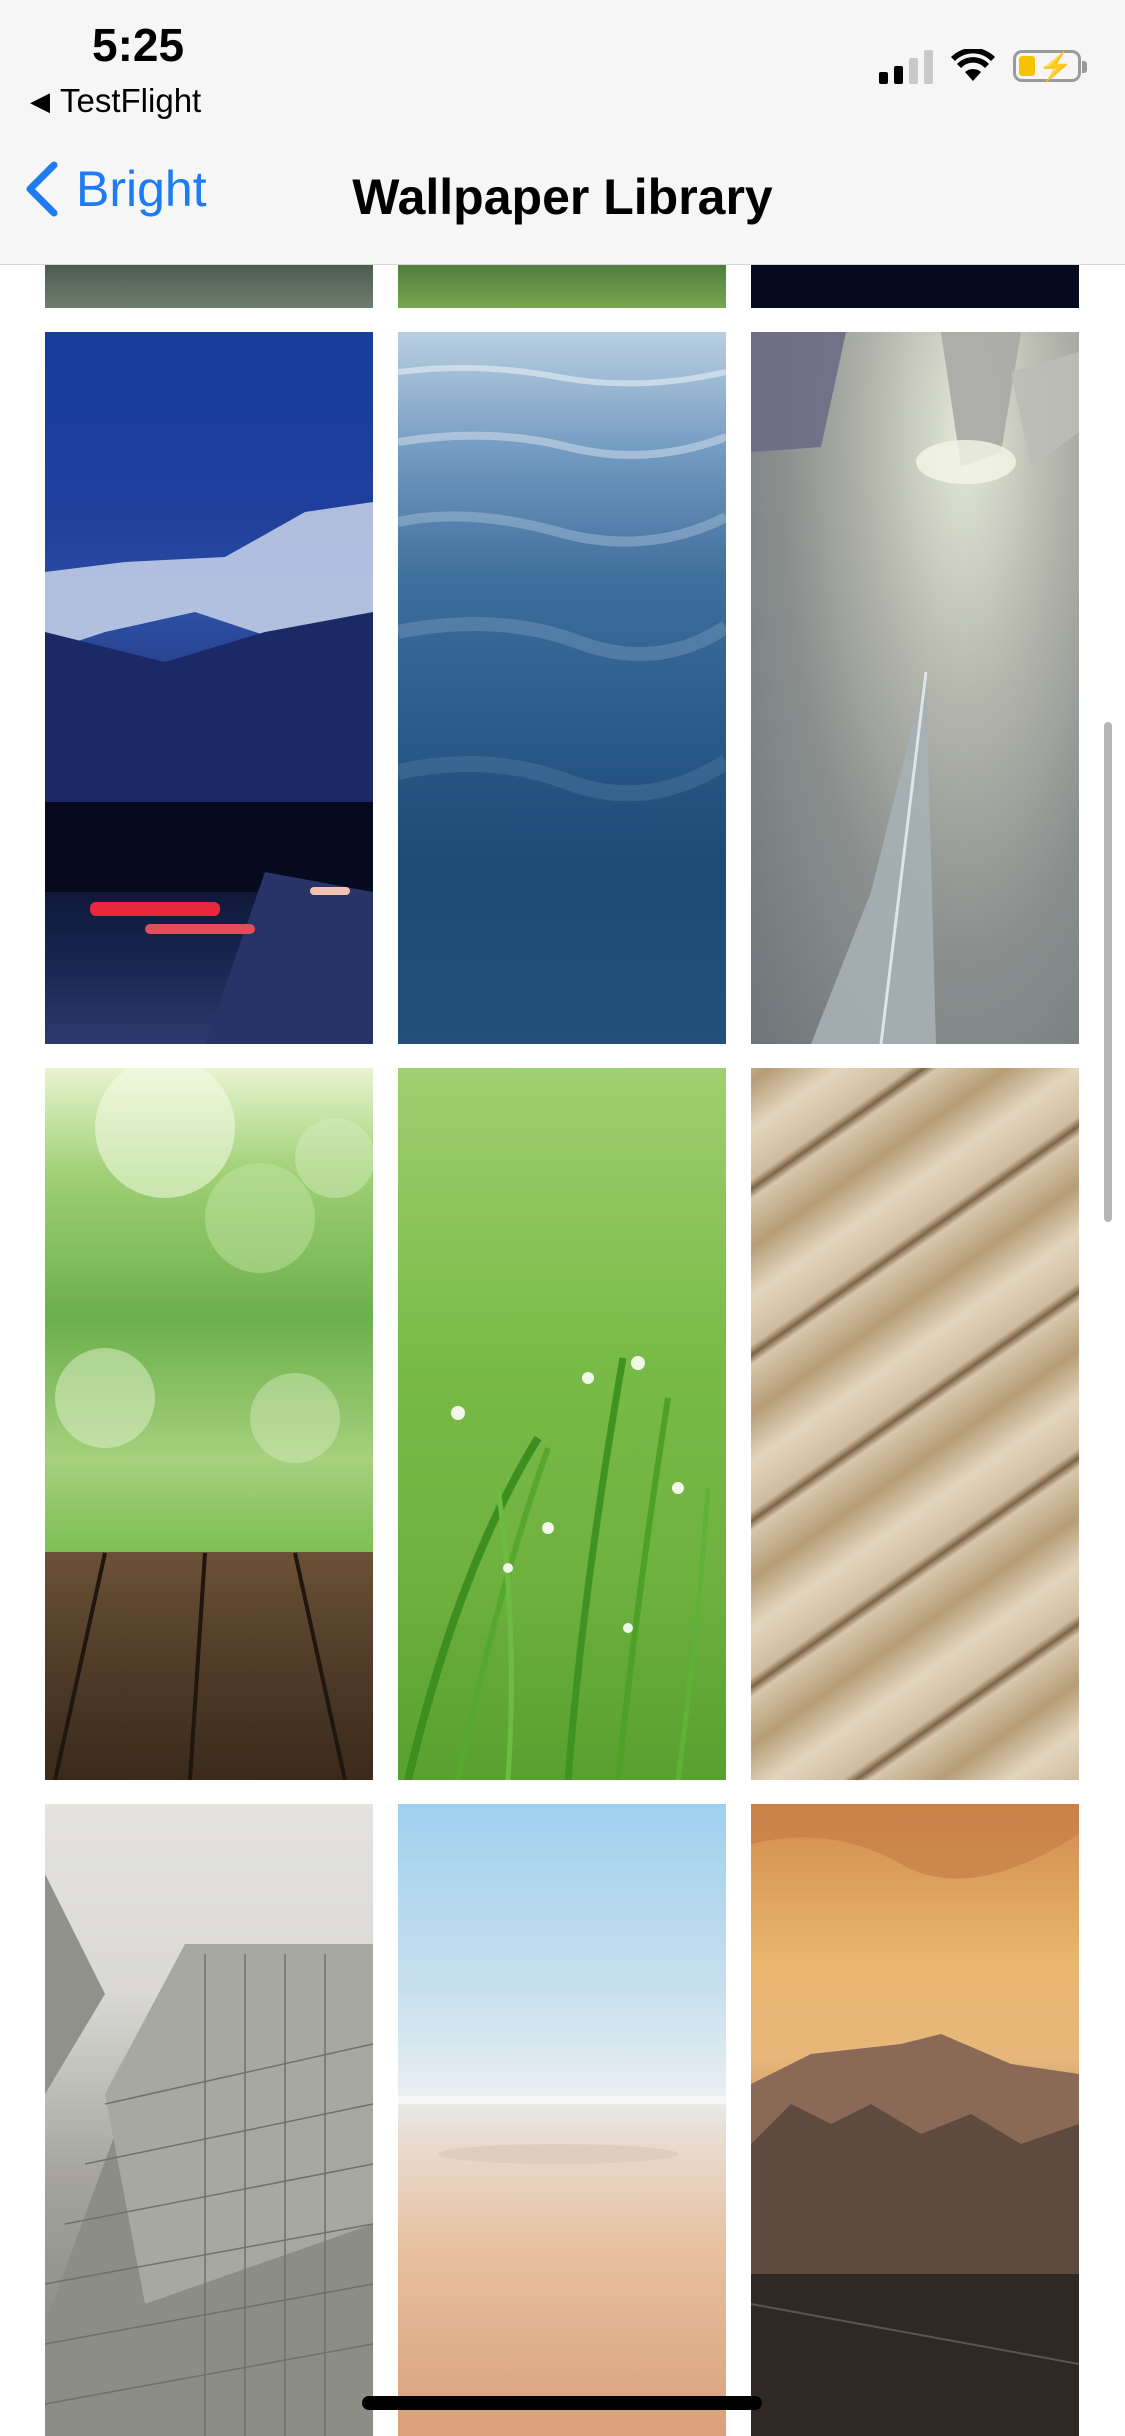  What do you see at coordinates (1055, 66) in the screenshot?
I see `charging-bolt-icon: ⚡` at bounding box center [1055, 66].